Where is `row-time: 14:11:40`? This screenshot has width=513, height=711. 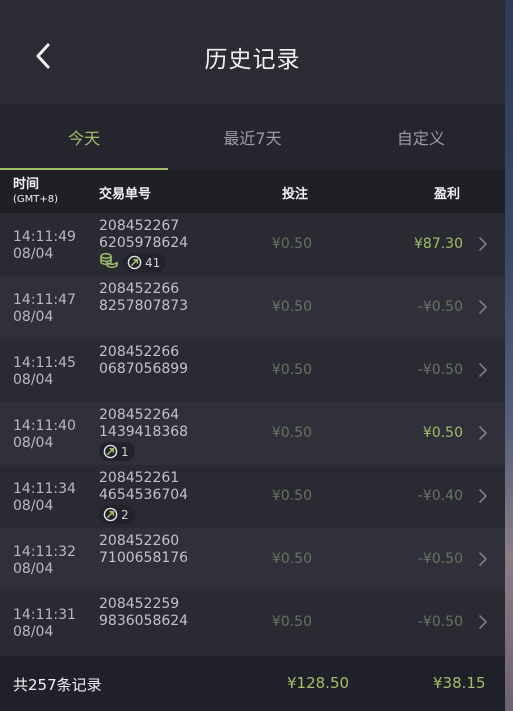 row-time: 14:11:40 is located at coordinates (44, 426).